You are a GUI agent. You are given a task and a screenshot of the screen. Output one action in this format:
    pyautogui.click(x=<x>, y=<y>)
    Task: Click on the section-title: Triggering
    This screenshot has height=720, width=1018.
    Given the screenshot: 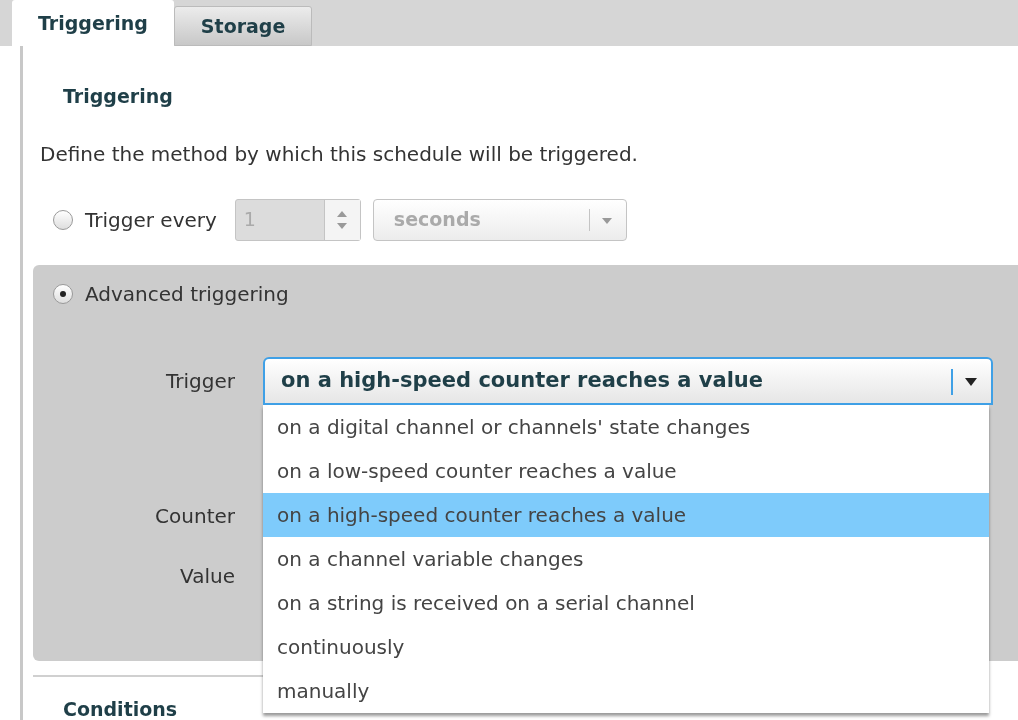 What is the action you would take?
    pyautogui.click(x=117, y=96)
    